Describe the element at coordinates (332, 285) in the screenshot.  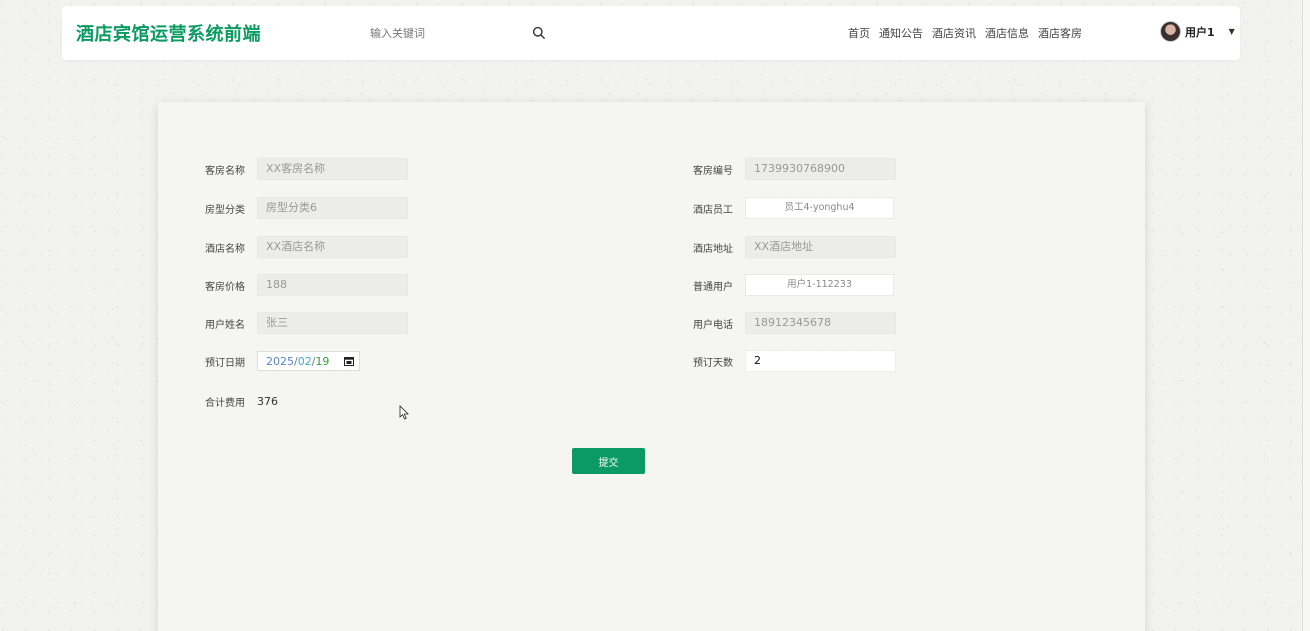
I see `price-field: 188` at that location.